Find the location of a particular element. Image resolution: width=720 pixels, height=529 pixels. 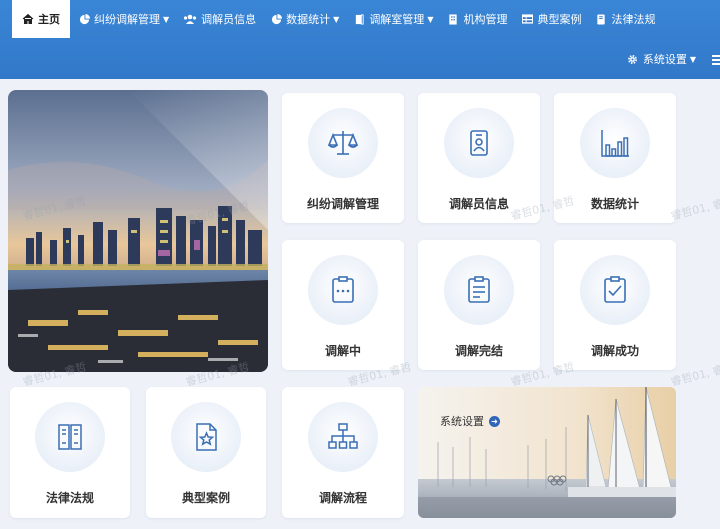

bar-chart-icon is located at coordinates (615, 143).